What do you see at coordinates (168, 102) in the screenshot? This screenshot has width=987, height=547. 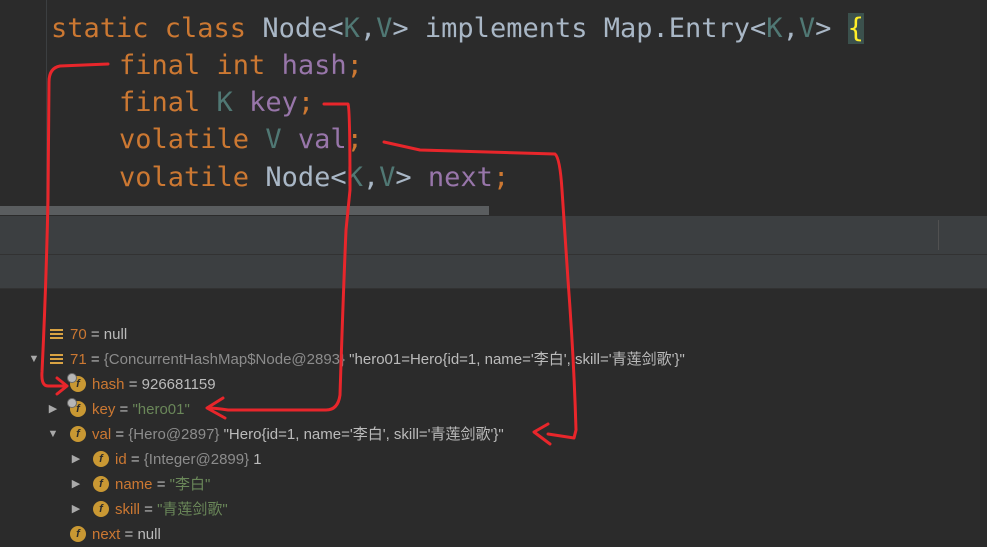 I see `kw-final: final` at bounding box center [168, 102].